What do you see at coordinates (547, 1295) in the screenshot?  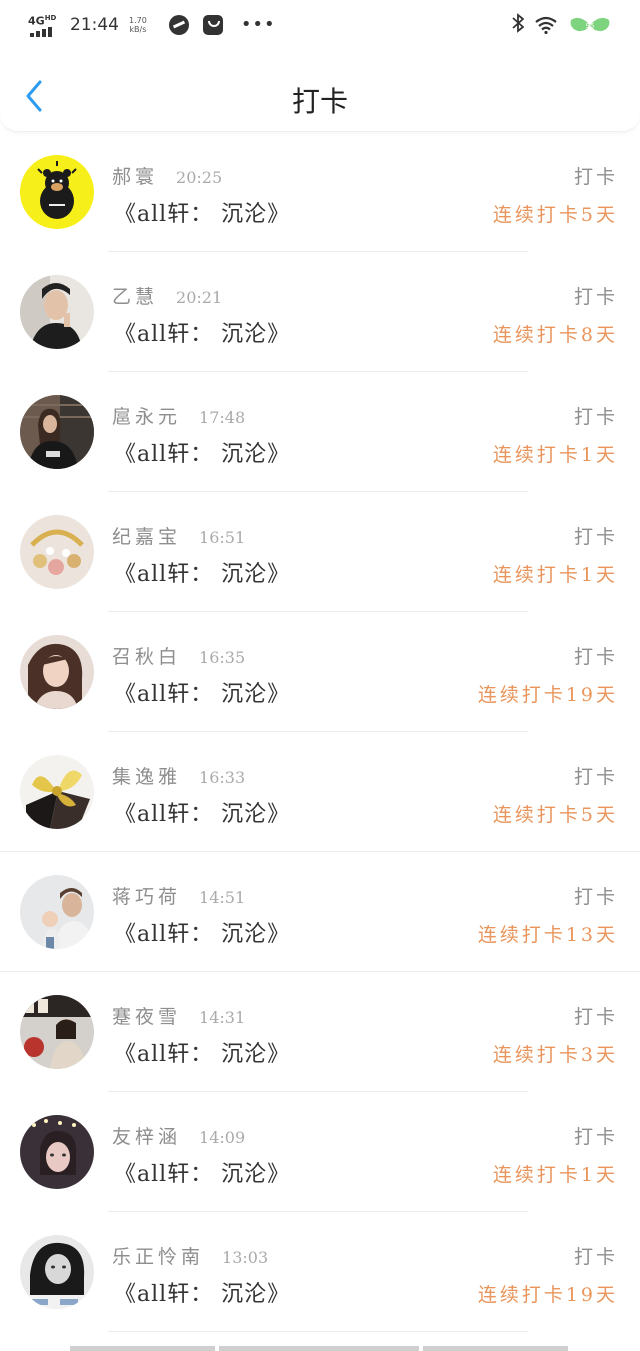 I see `streak-label: 连续打卡19天` at bounding box center [547, 1295].